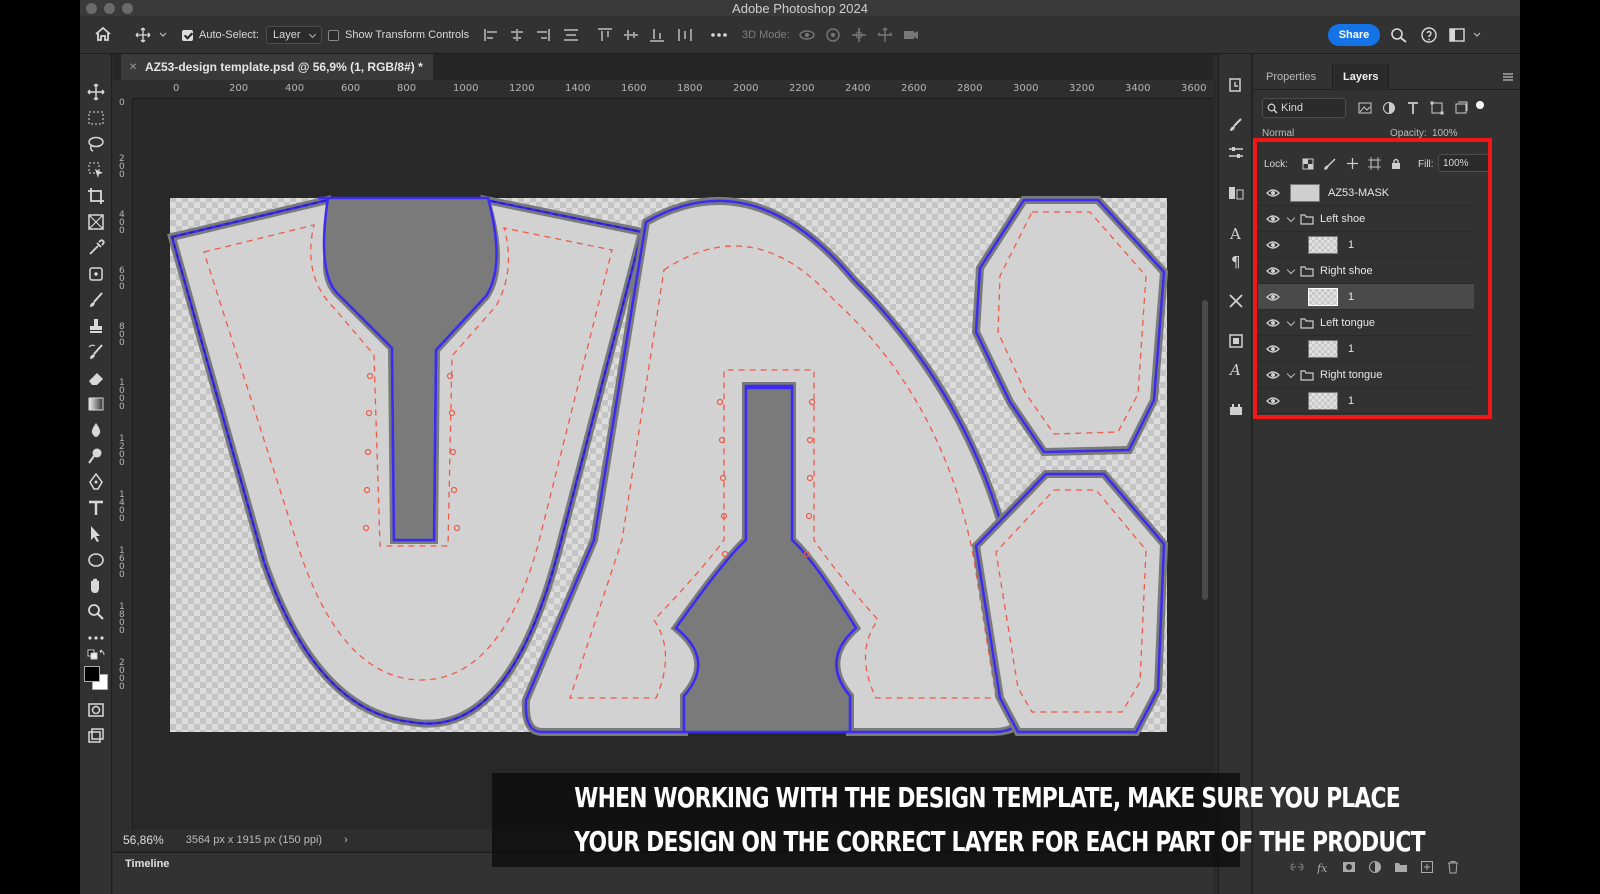 Image resolution: width=1600 pixels, height=894 pixels. Describe the element at coordinates (294, 35) in the screenshot. I see `auto-select-dropdown: Layer` at that location.